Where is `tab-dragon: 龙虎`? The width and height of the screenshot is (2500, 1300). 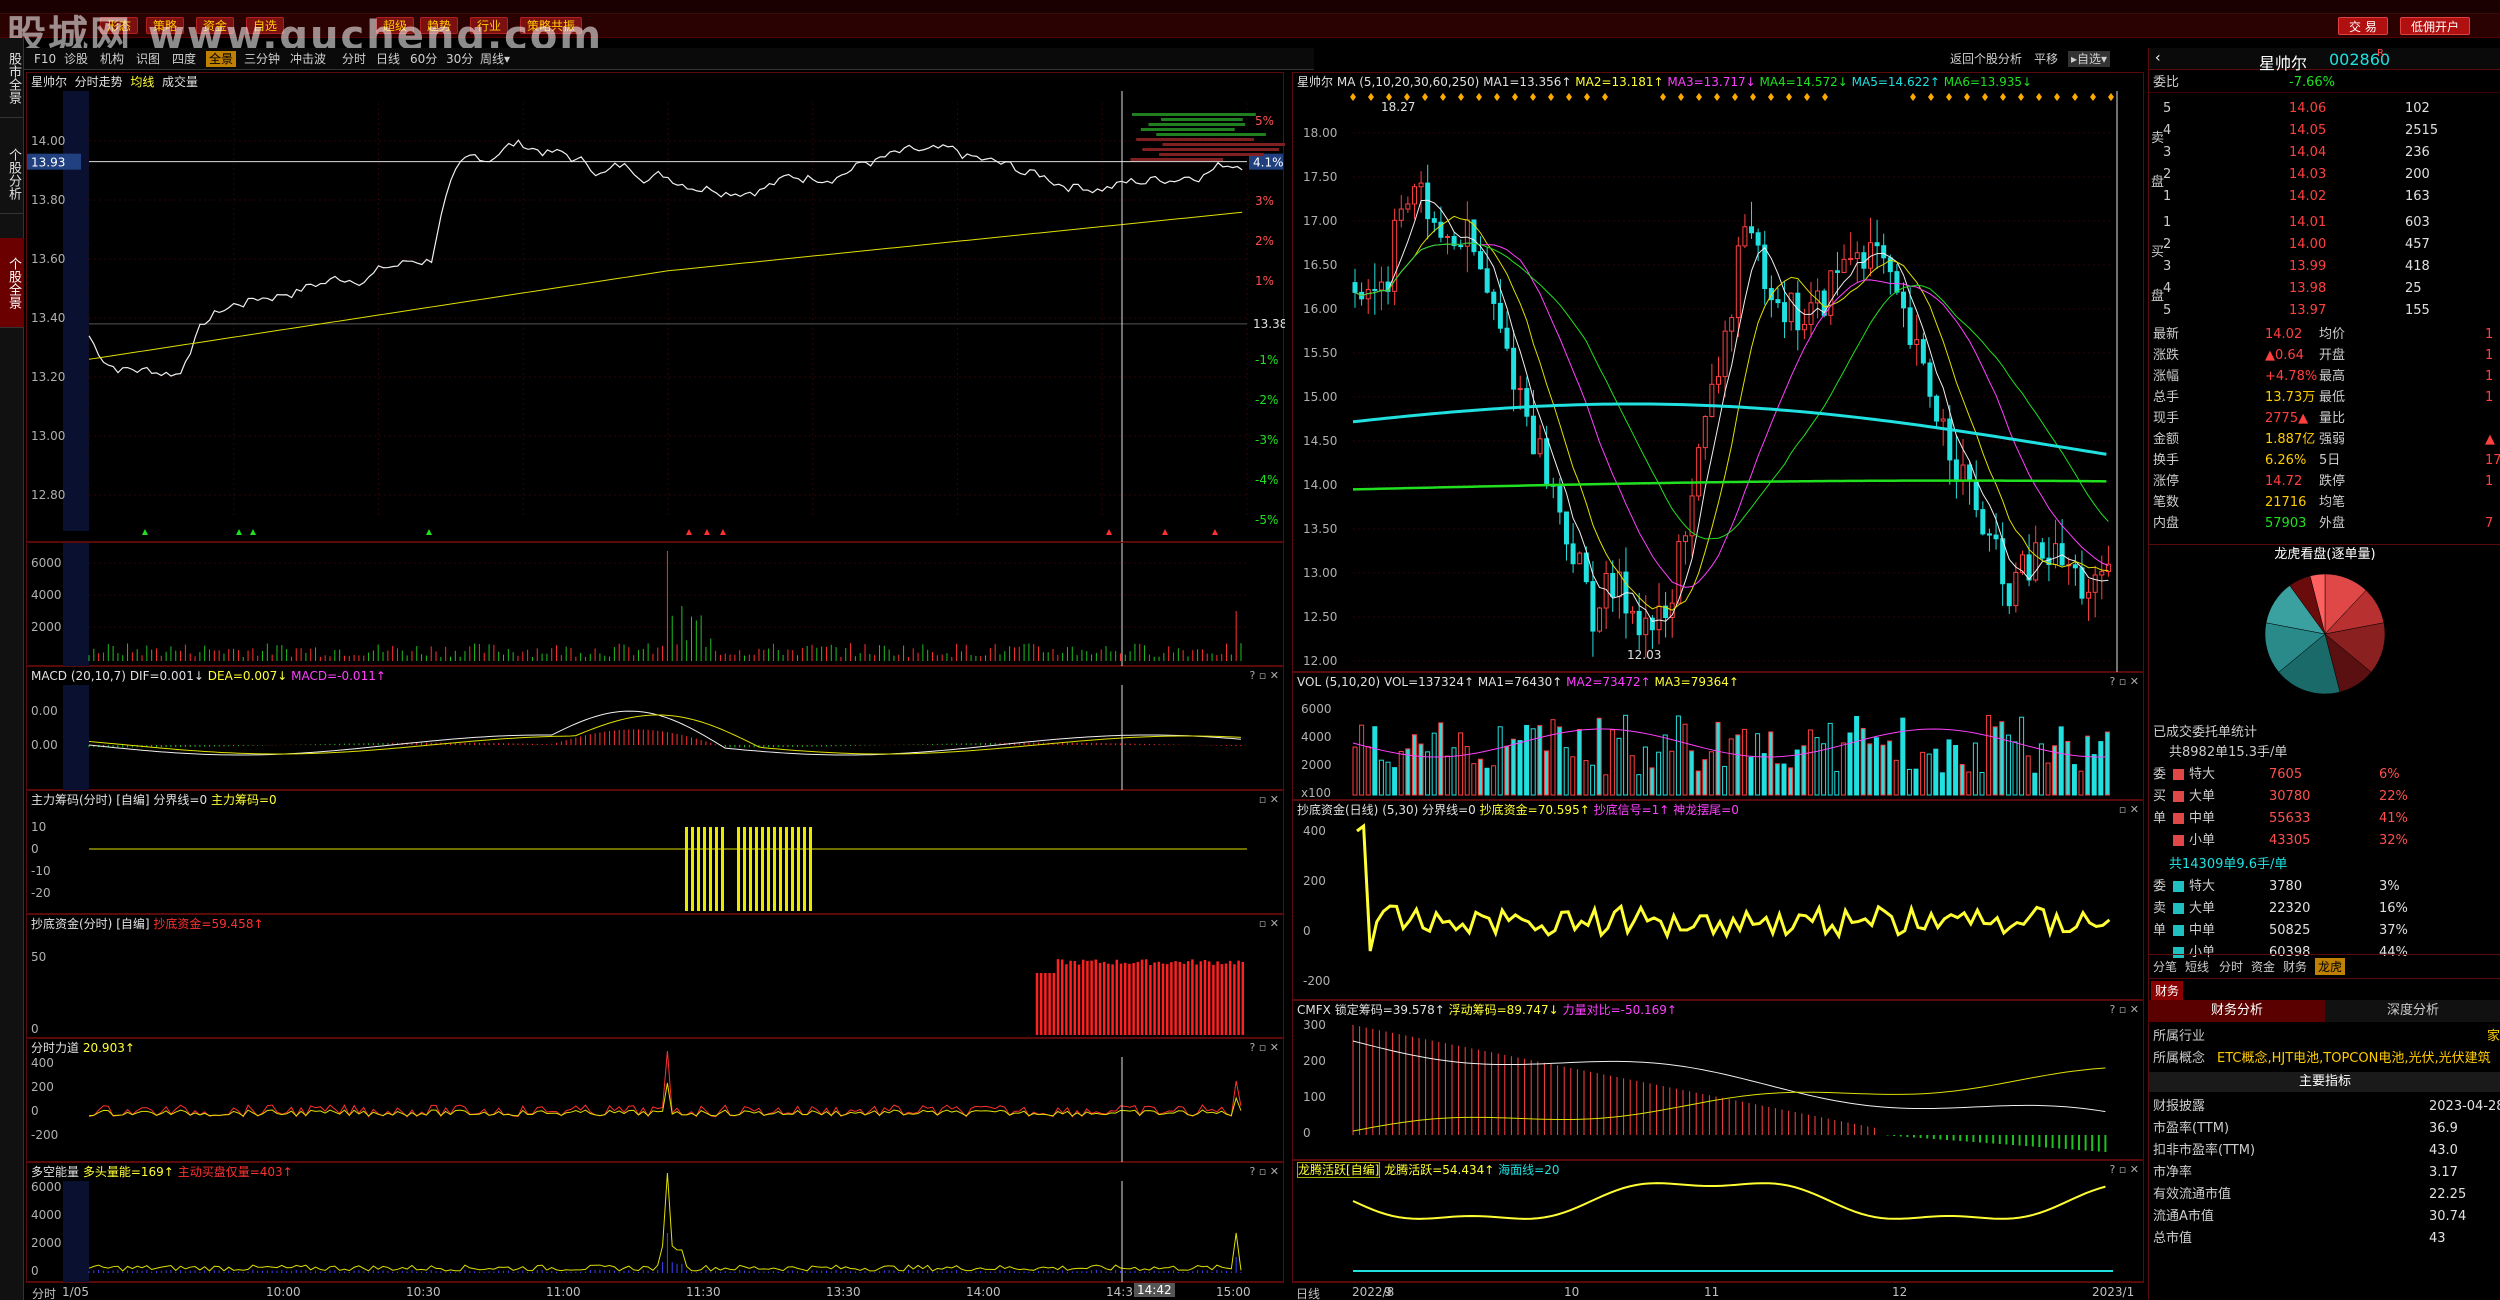 tab-dragon: 龙虎 is located at coordinates (2330, 966).